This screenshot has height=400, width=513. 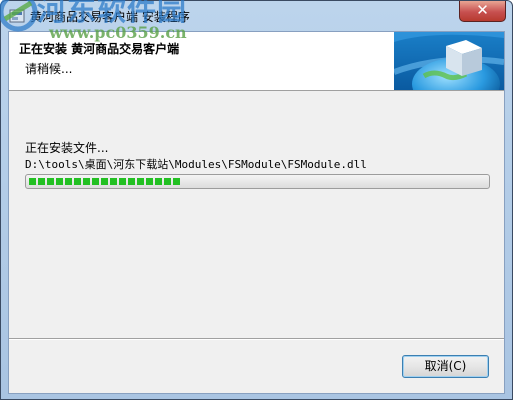 I want to click on close-button: ✕, so click(x=482, y=11).